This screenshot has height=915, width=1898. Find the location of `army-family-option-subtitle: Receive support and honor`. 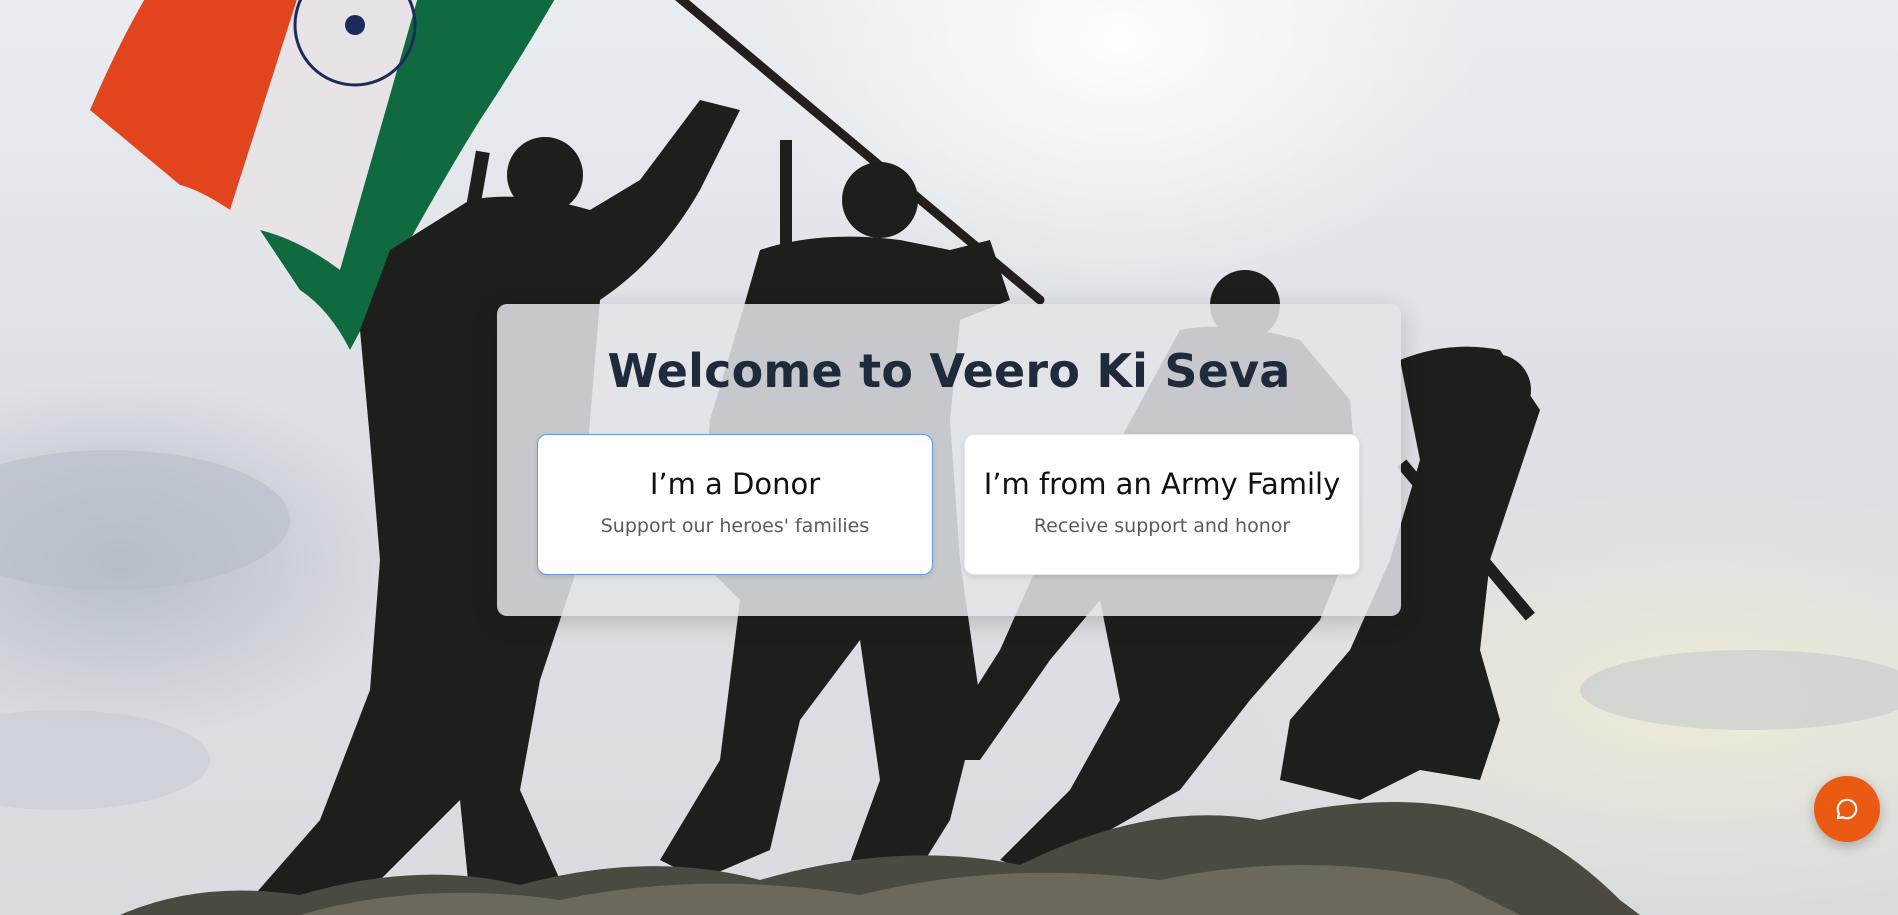

army-family-option-subtitle: Receive support and honor is located at coordinates (1162, 526).